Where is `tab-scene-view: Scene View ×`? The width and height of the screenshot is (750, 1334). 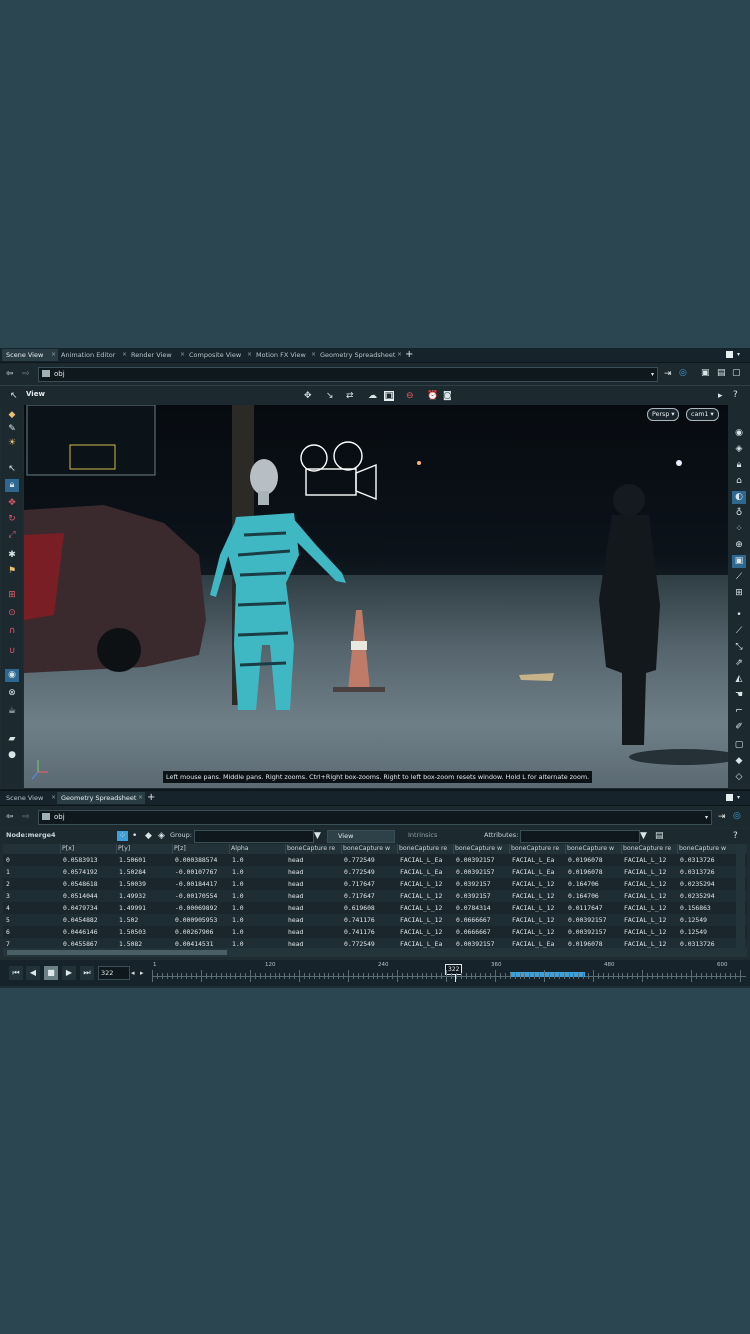
tab-scene-view: Scene View × is located at coordinates (30, 355).